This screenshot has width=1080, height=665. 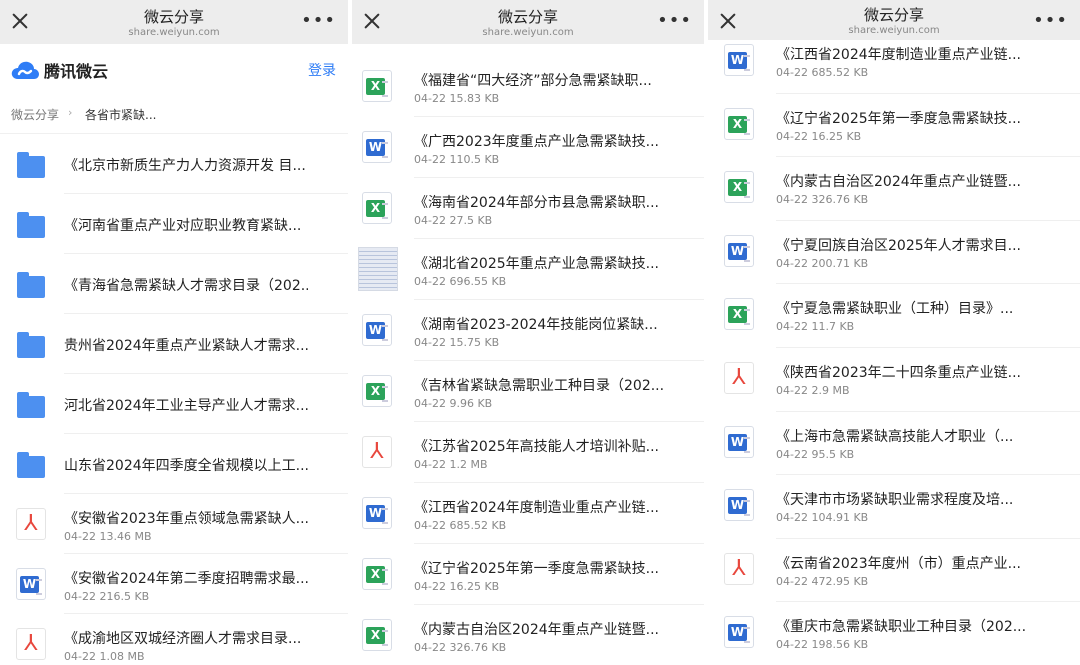 I want to click on file-row: W 《宁夏回族自治区2025年人才需求目... 04-22 200.71 KB, so click(x=894, y=253).